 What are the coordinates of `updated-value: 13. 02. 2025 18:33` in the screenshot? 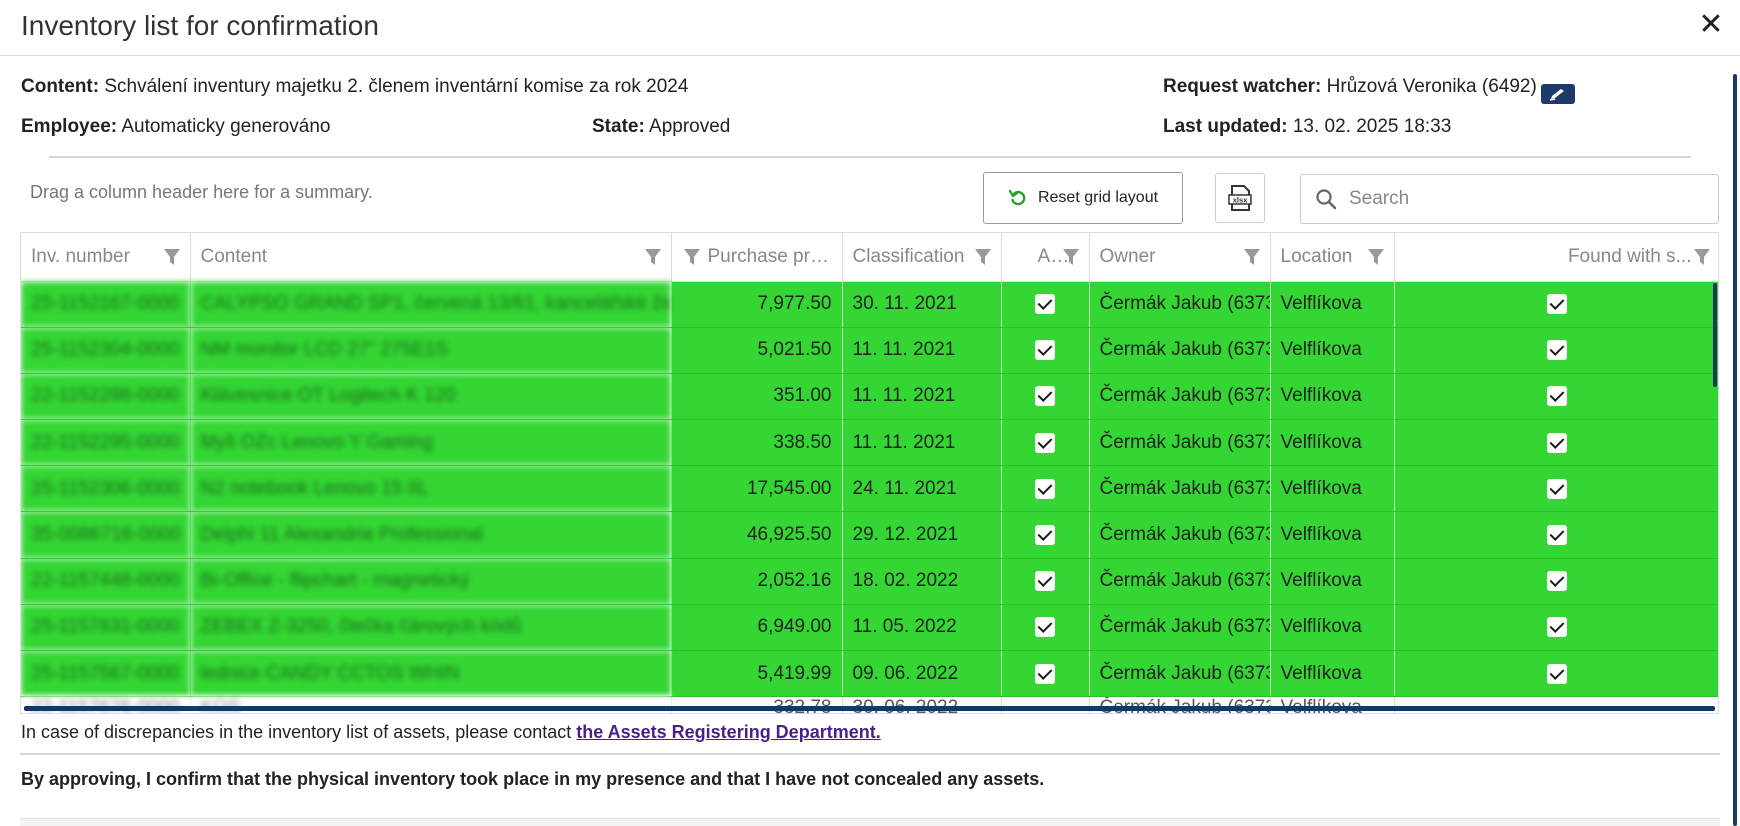 It's located at (1372, 126).